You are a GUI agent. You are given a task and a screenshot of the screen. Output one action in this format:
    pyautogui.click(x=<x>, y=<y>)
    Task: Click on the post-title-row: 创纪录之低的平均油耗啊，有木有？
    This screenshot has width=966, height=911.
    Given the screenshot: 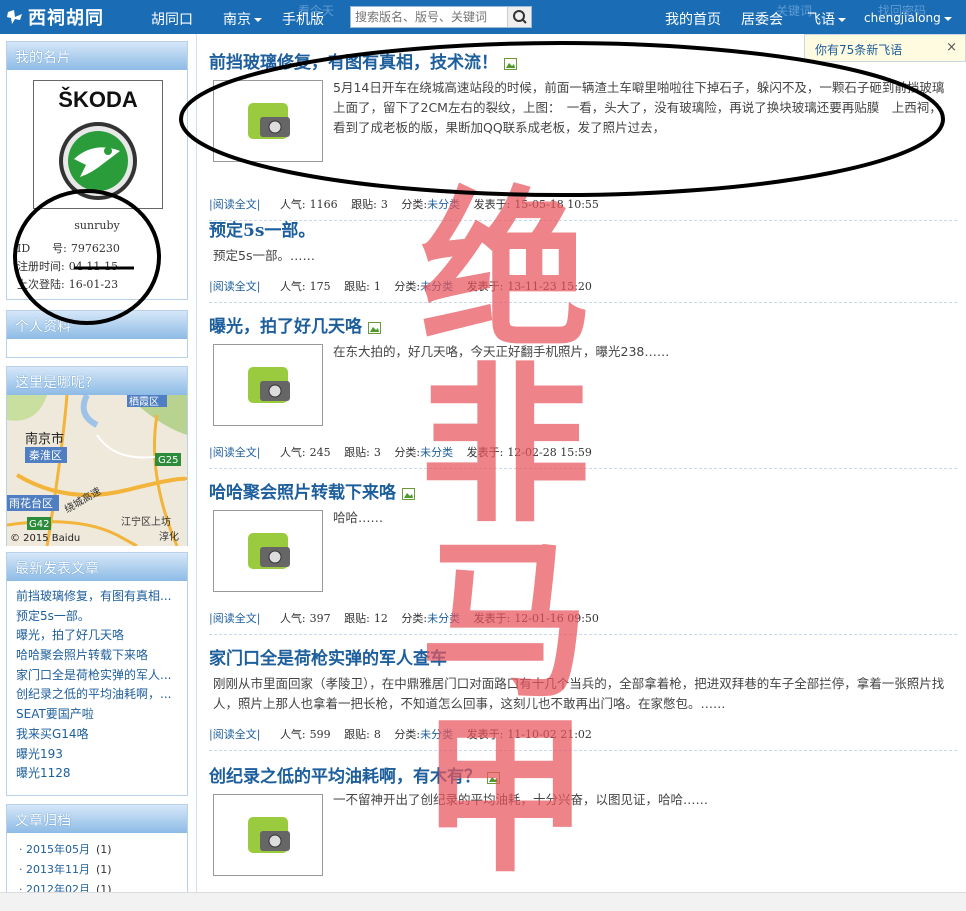 What is the action you would take?
    pyautogui.click(x=583, y=774)
    